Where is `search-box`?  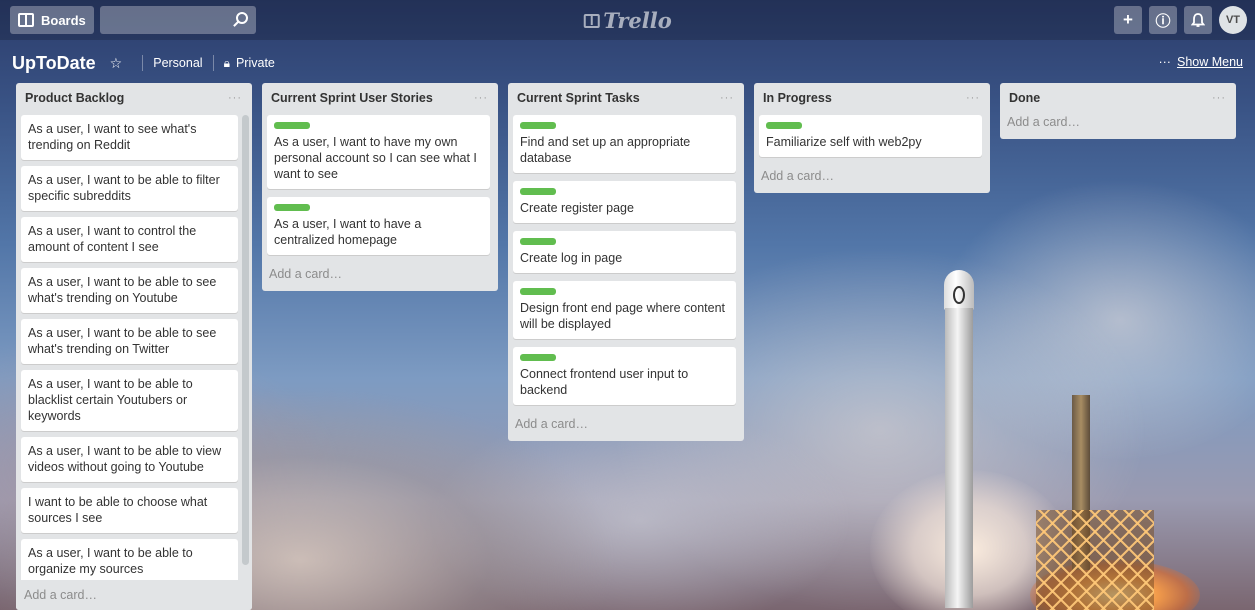
search-box is located at coordinates (177, 20).